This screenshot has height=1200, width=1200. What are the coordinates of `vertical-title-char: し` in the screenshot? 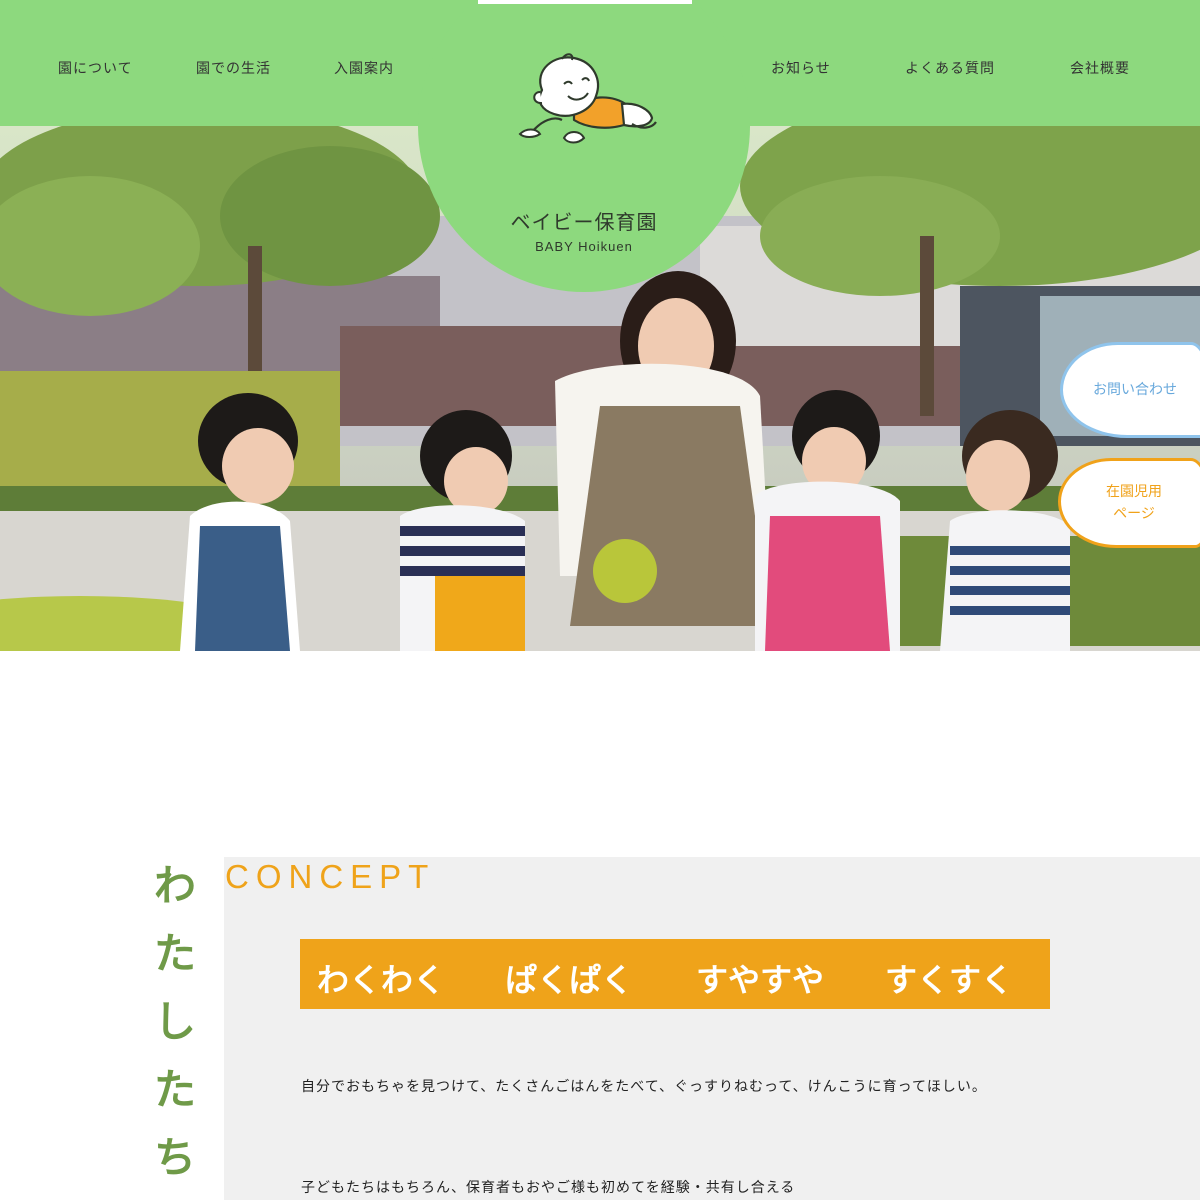 It's located at (174, 1021).